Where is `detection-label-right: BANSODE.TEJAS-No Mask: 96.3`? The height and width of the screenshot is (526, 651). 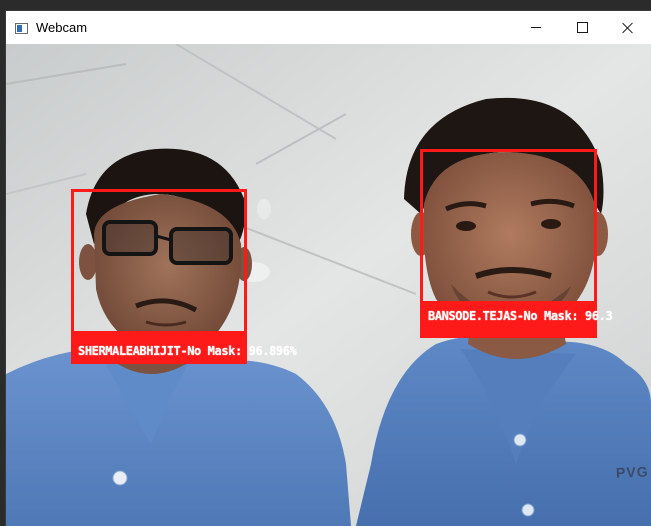 detection-label-right: BANSODE.TEJAS-No Mask: 96.3 is located at coordinates (520, 316).